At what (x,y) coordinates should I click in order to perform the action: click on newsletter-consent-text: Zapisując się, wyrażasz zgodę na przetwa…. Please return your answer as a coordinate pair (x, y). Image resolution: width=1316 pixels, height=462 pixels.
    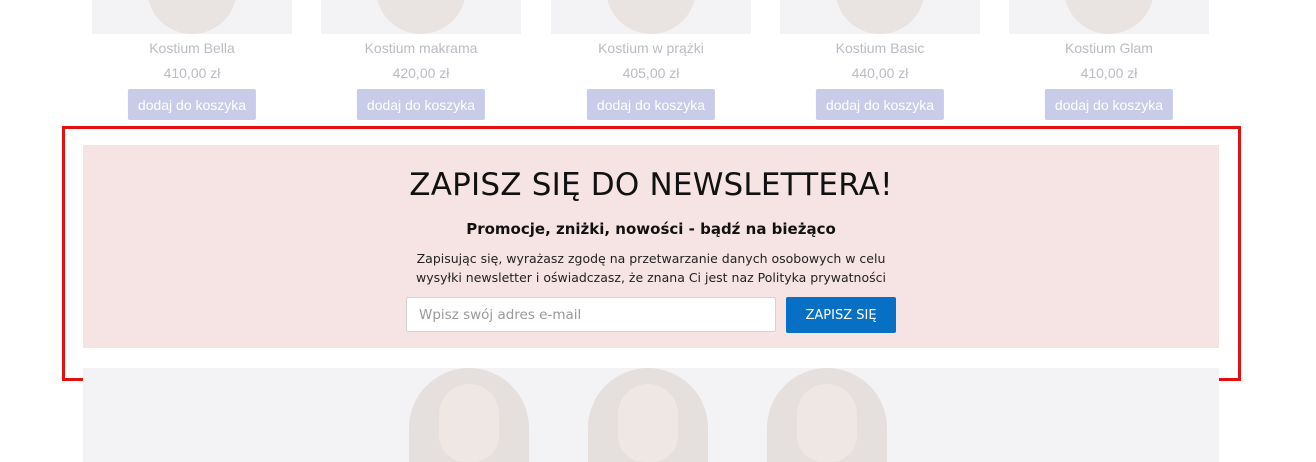
    Looking at the image, I should click on (651, 268).